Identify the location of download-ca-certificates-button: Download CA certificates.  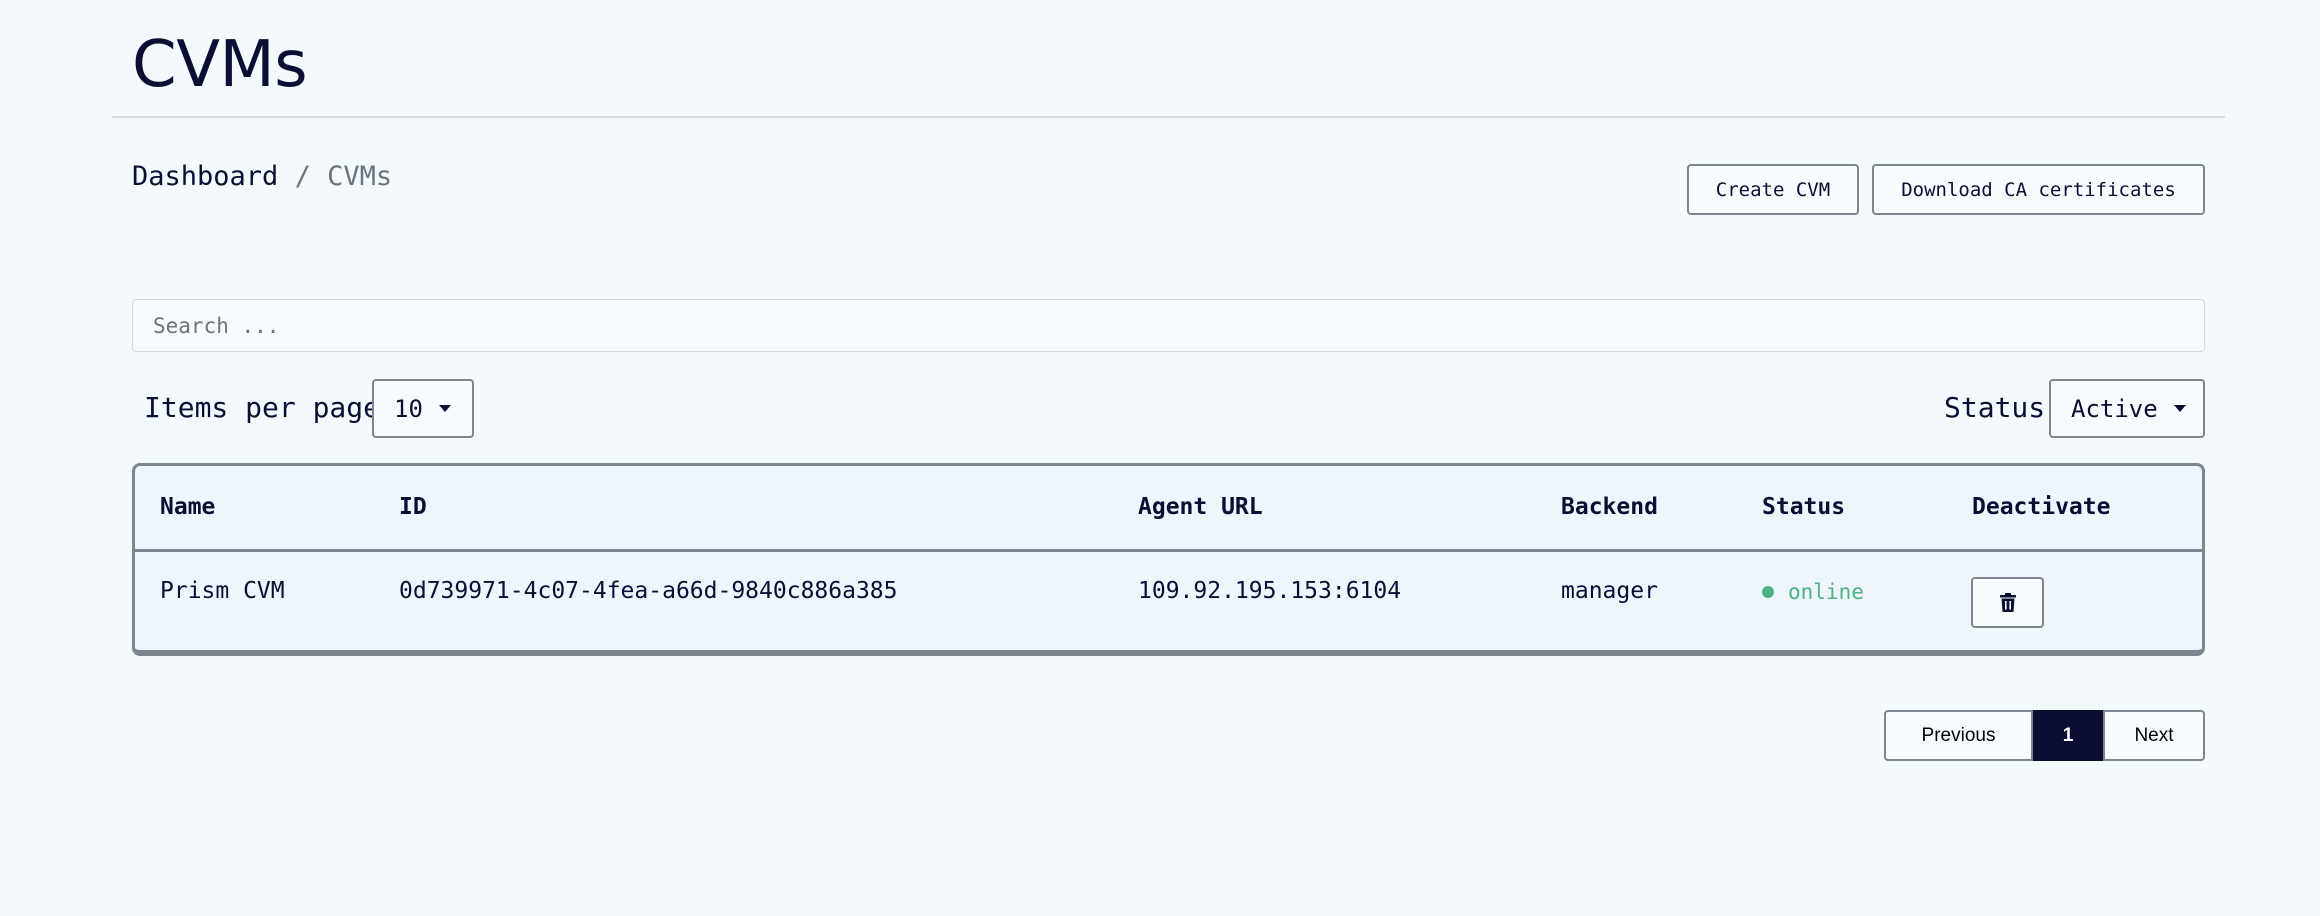
(2038, 189).